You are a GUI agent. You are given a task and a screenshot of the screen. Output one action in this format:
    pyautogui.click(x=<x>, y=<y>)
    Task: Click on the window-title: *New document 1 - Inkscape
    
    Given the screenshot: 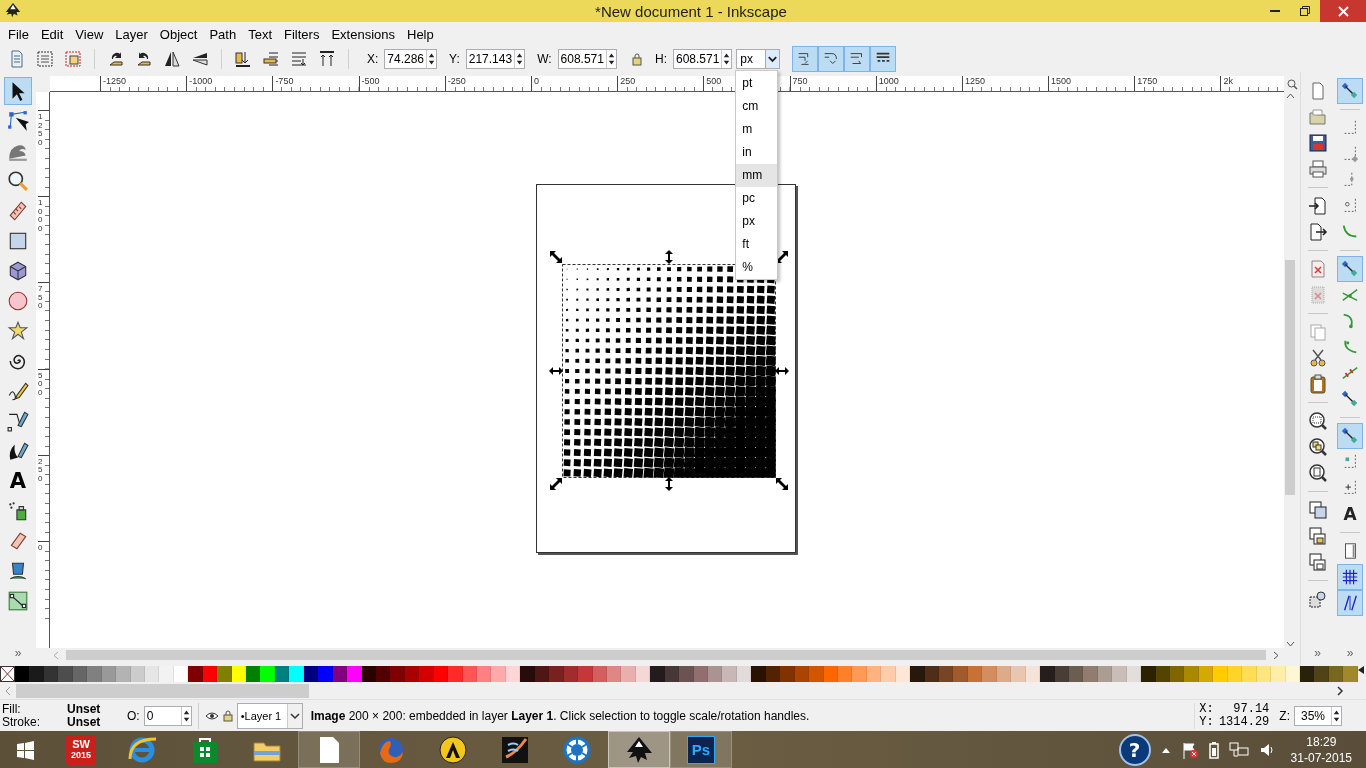 What is the action you would take?
    pyautogui.click(x=691, y=11)
    